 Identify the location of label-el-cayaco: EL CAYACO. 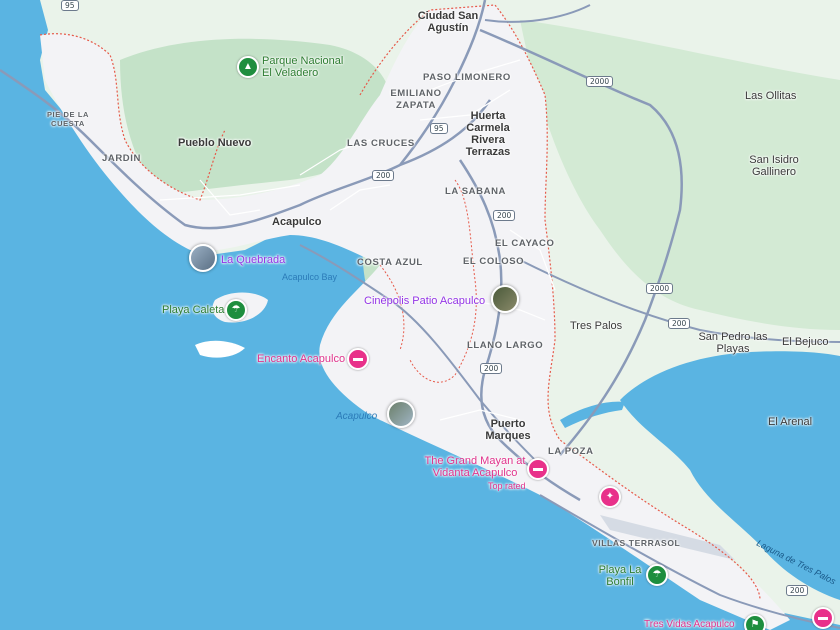
(524, 244).